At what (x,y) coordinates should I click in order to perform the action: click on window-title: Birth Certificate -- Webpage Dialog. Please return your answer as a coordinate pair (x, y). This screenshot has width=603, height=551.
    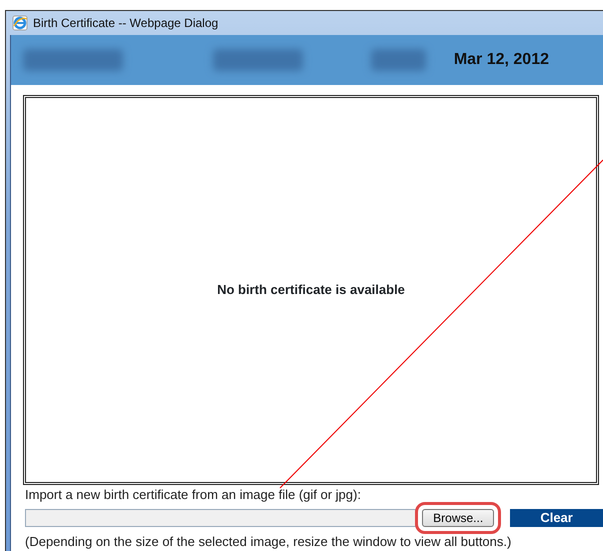
    Looking at the image, I should click on (125, 23).